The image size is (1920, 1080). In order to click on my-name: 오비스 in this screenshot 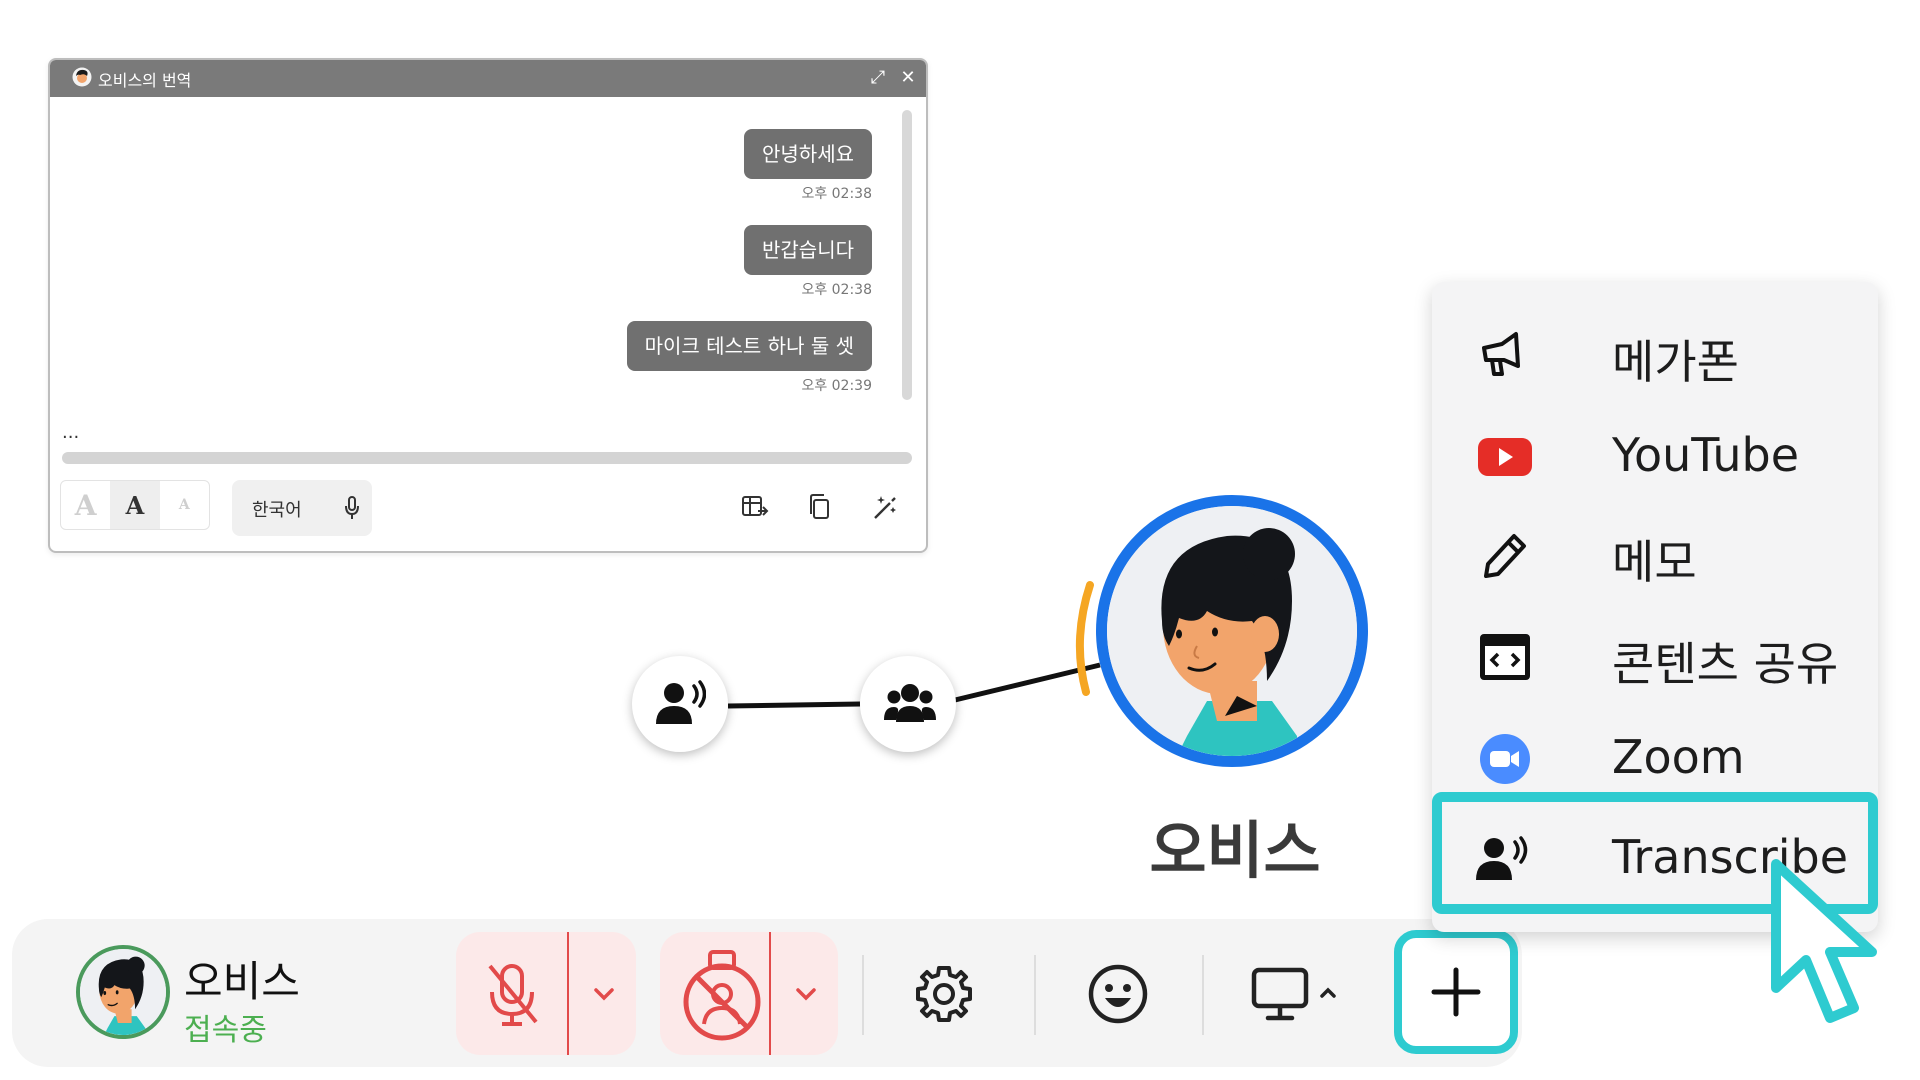, I will do `click(242, 981)`.